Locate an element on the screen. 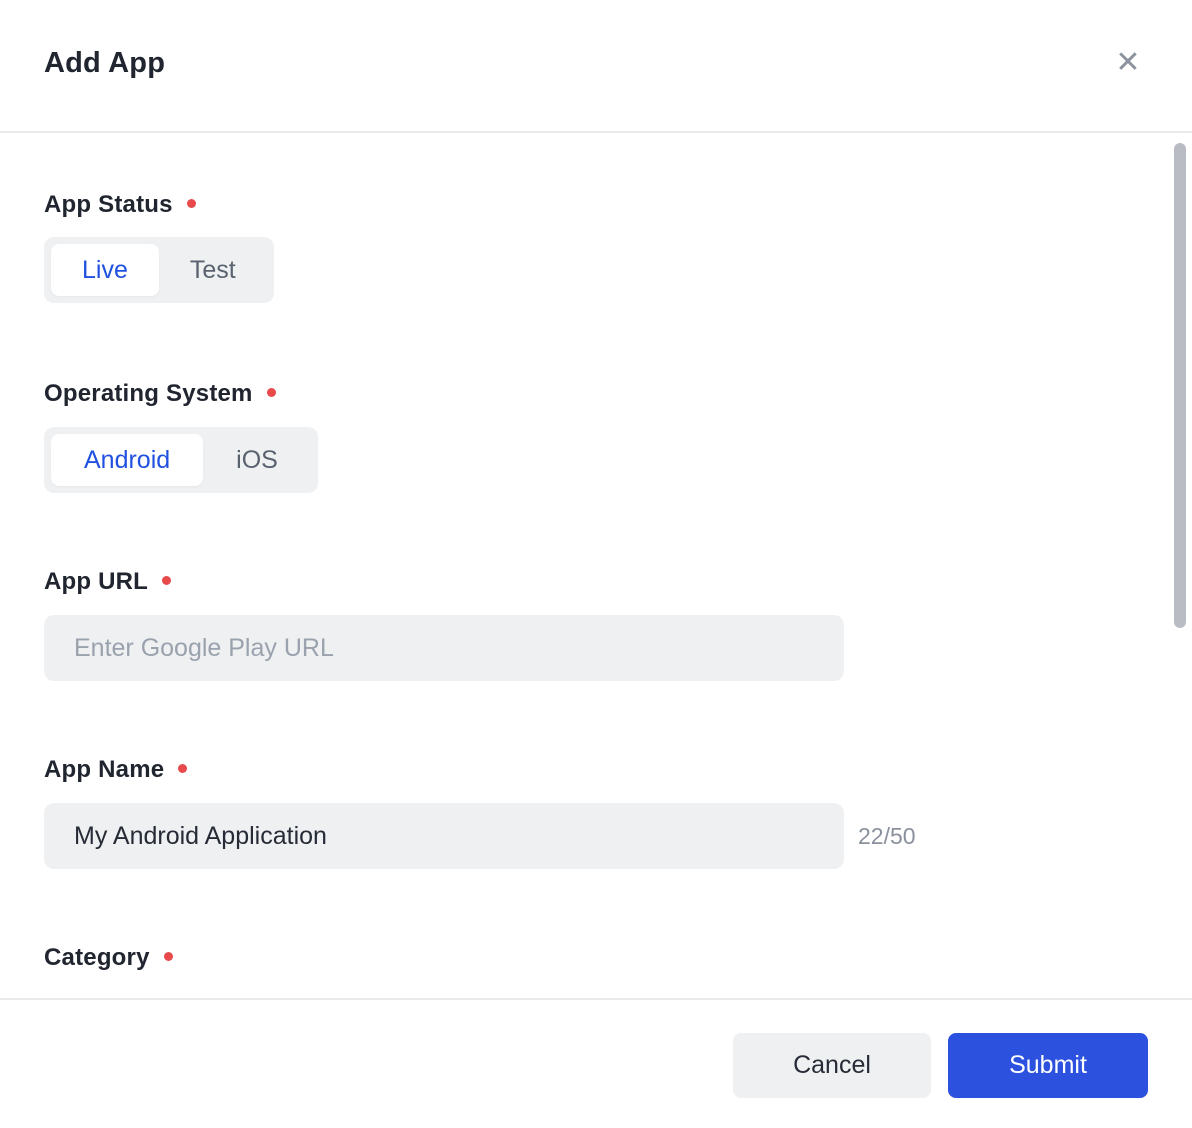 This screenshot has width=1192, height=1128. app-status-label: App Status is located at coordinates (120, 205).